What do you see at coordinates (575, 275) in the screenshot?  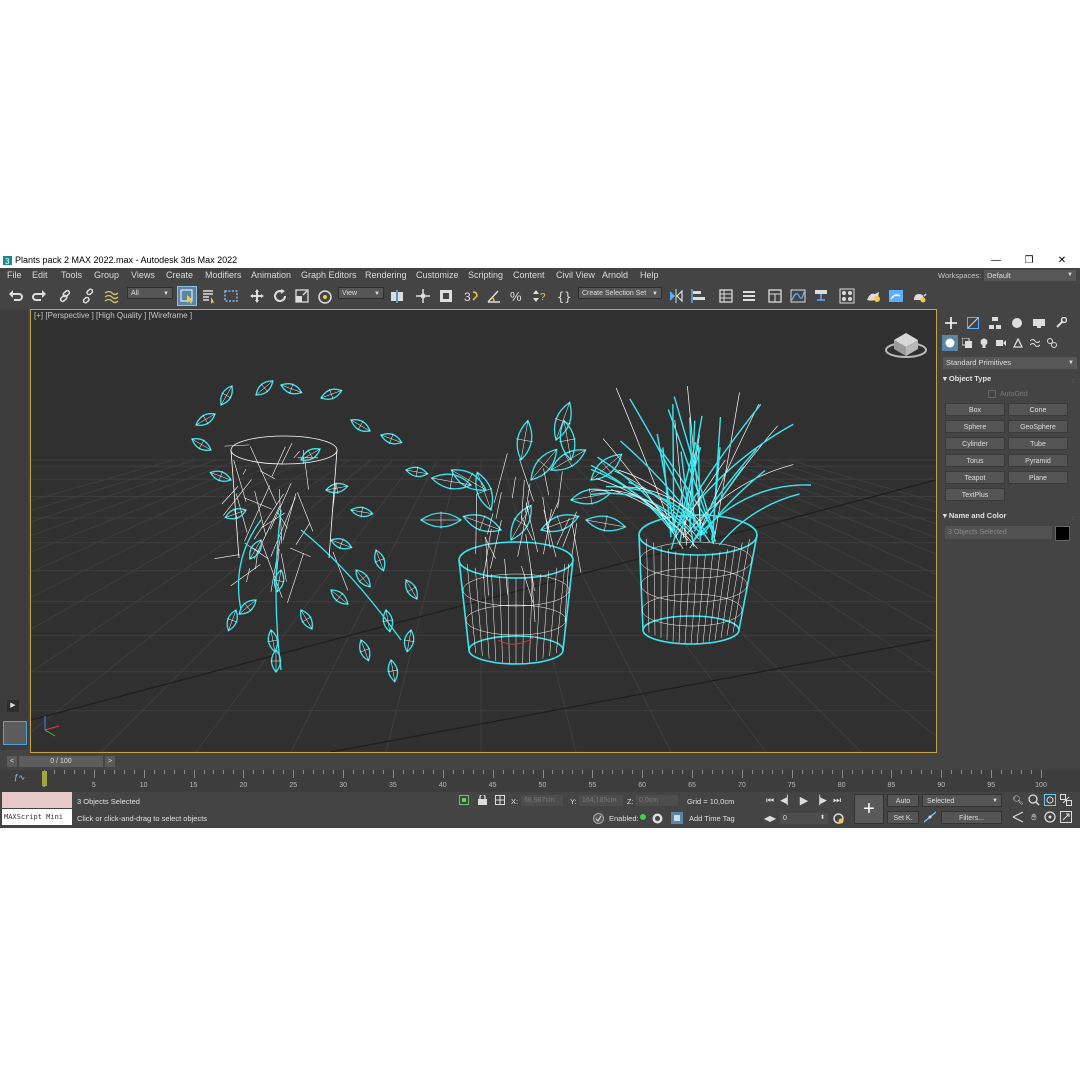 I see `menu-civil-view: Civil View` at bounding box center [575, 275].